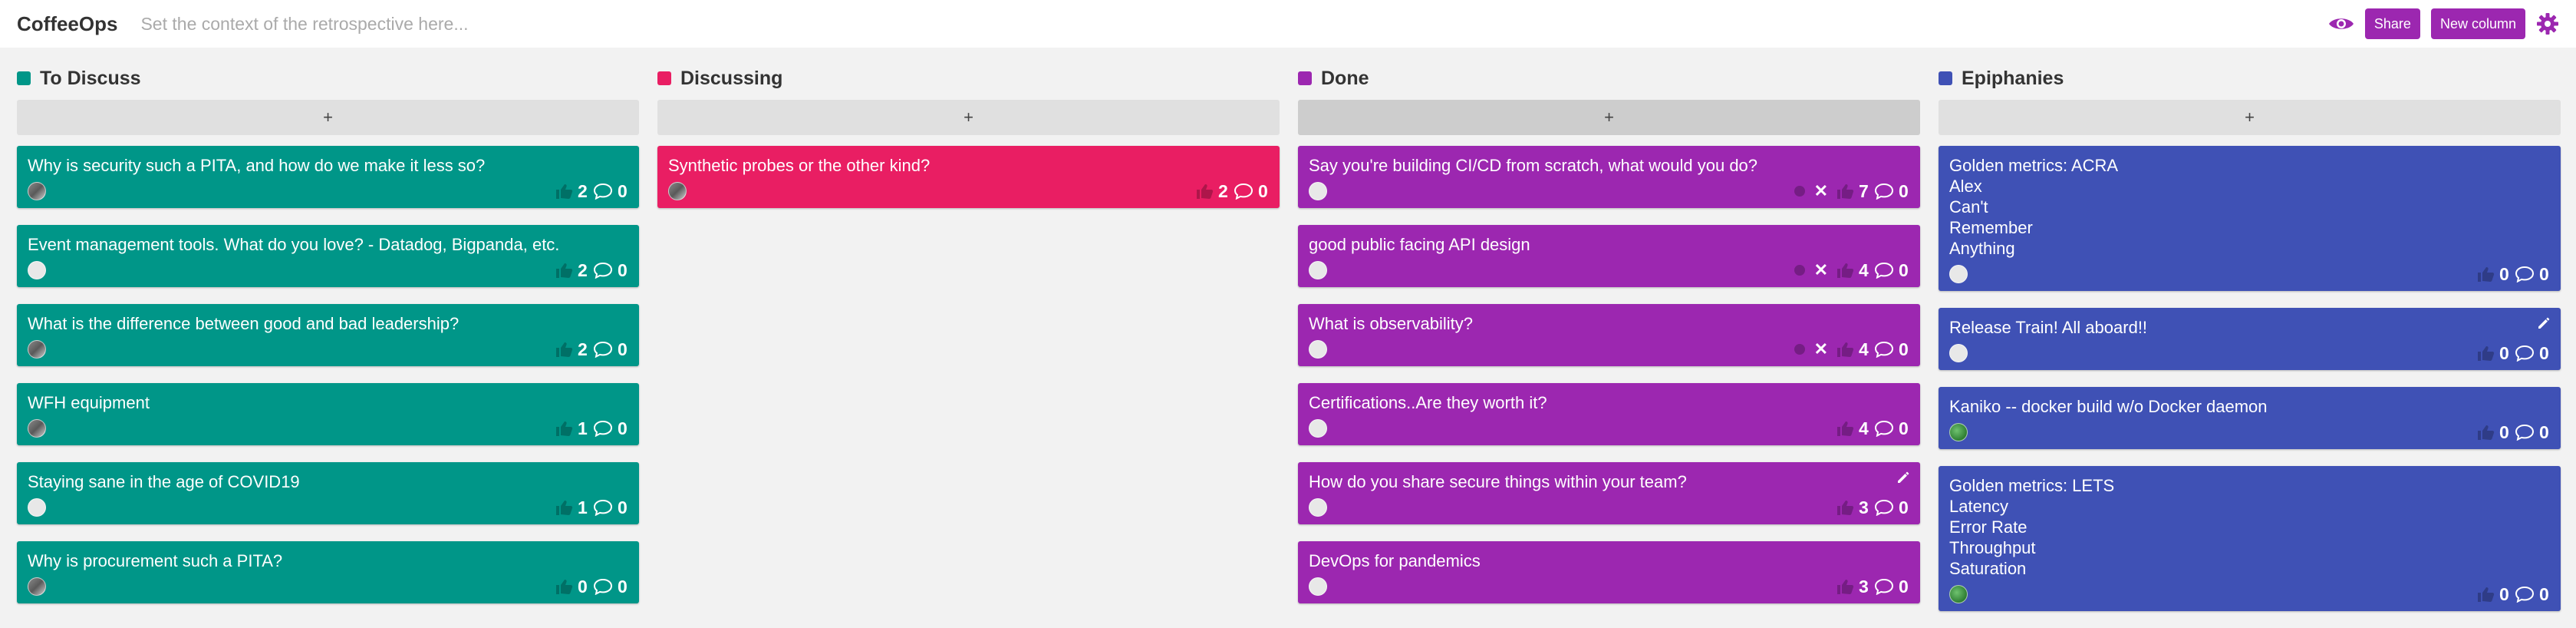 The height and width of the screenshot is (628, 2576). I want to click on card-text: Why is procurement such a PITA?, so click(155, 560).